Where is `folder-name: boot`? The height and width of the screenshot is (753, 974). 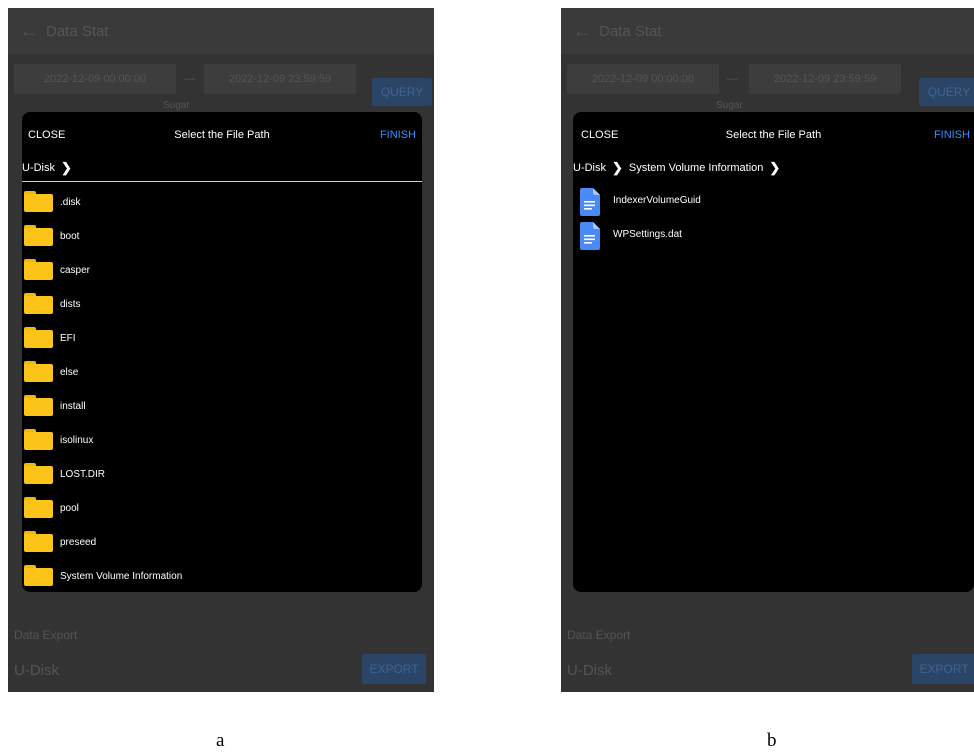 folder-name: boot is located at coordinates (70, 236).